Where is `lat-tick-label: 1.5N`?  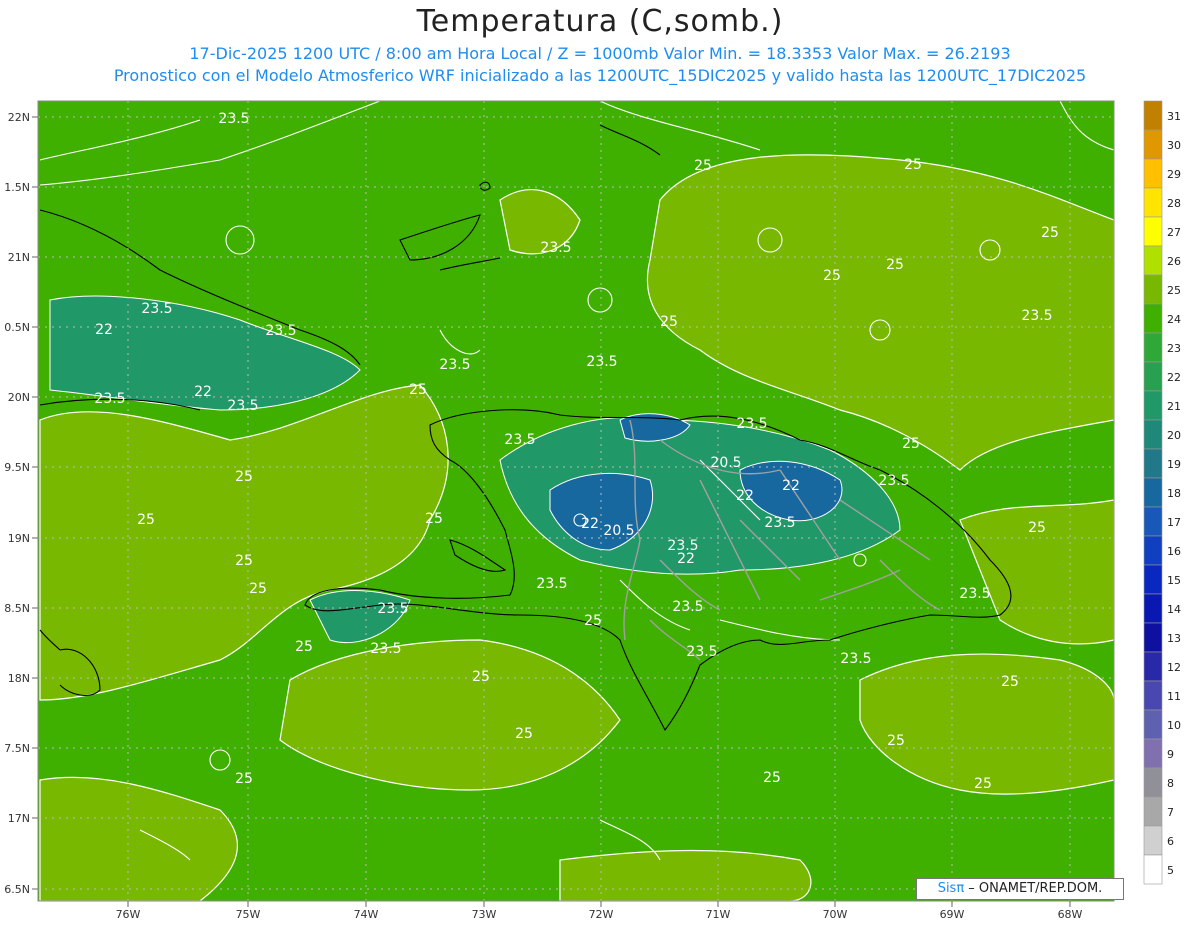 lat-tick-label: 1.5N is located at coordinates (17, 187).